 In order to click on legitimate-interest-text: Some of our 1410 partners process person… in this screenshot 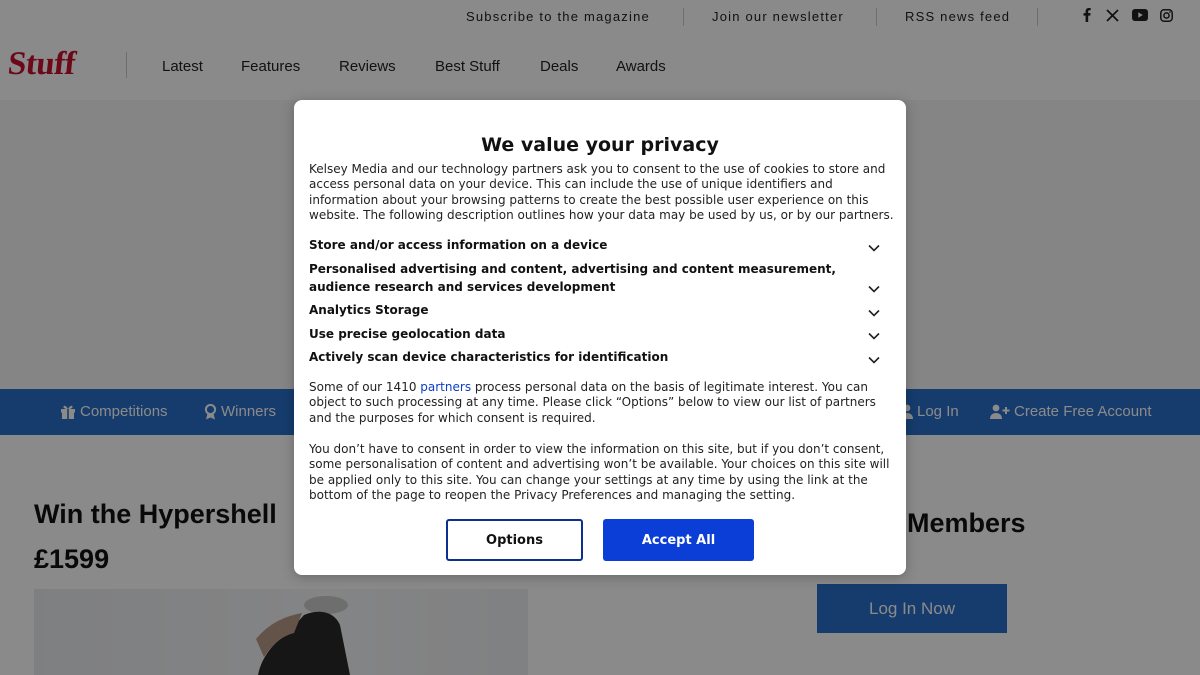, I will do `click(601, 403)`.